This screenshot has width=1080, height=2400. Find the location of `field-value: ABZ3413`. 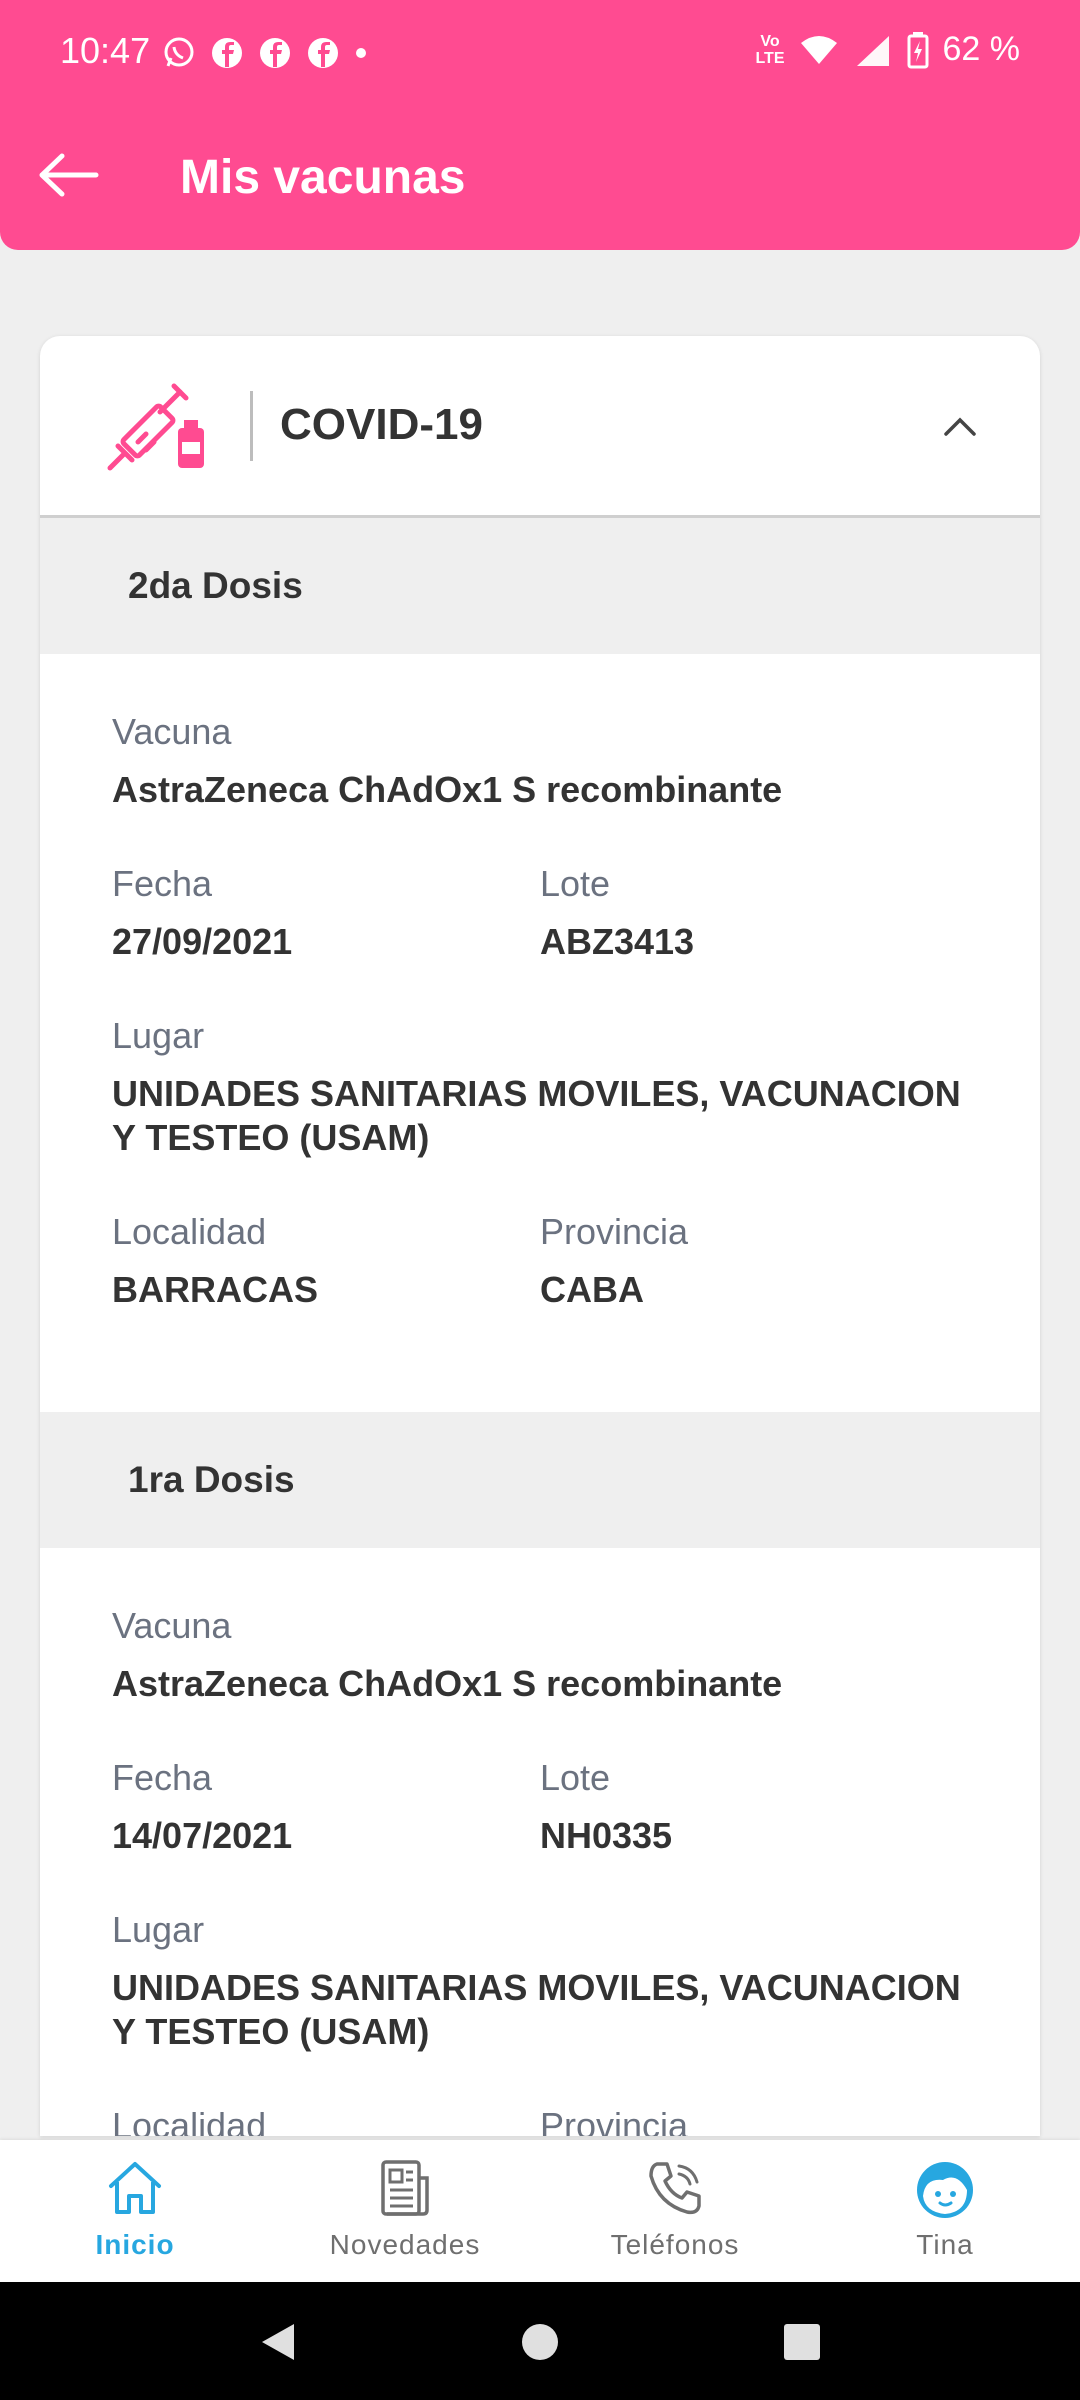

field-value: ABZ3413 is located at coordinates (617, 941).